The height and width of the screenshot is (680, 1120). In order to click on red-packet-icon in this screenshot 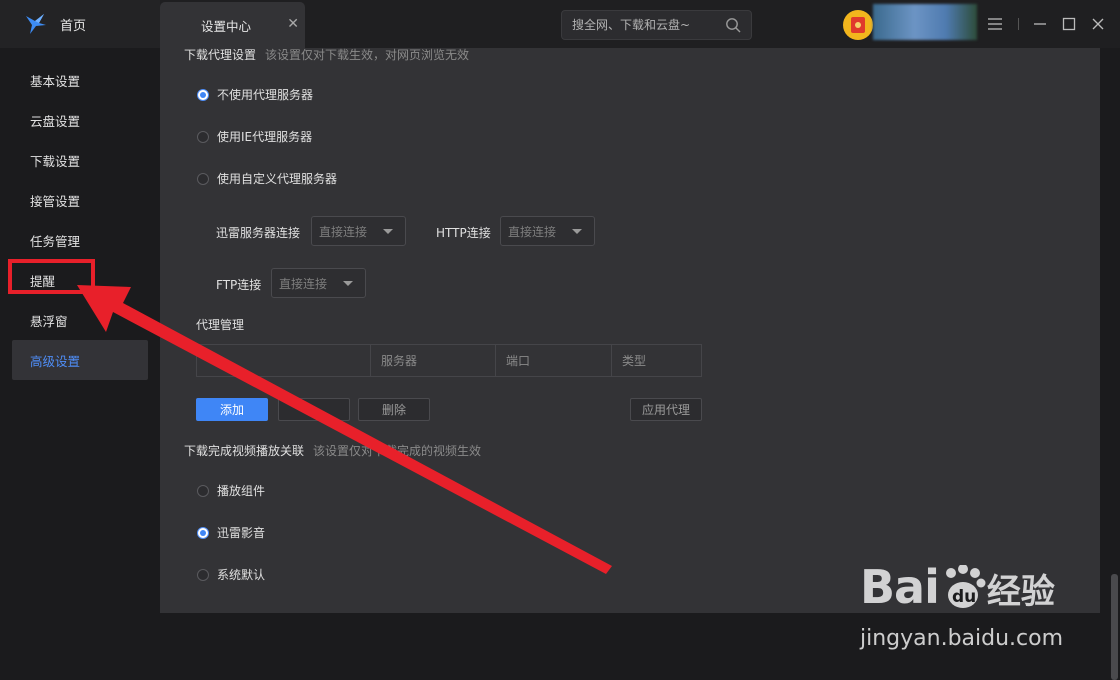, I will do `click(858, 25)`.